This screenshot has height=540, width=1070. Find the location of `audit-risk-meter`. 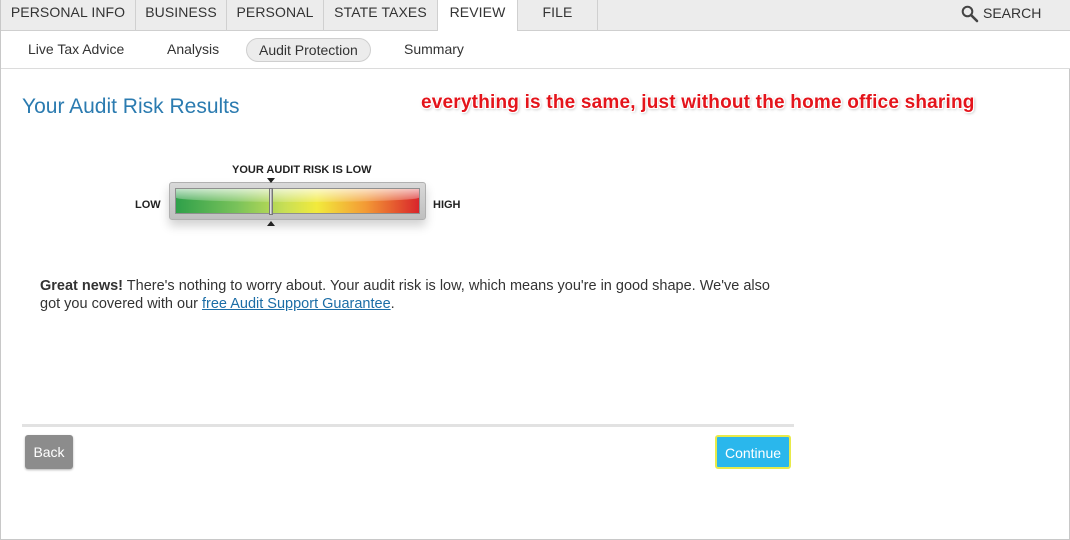

audit-risk-meter is located at coordinates (297, 201).